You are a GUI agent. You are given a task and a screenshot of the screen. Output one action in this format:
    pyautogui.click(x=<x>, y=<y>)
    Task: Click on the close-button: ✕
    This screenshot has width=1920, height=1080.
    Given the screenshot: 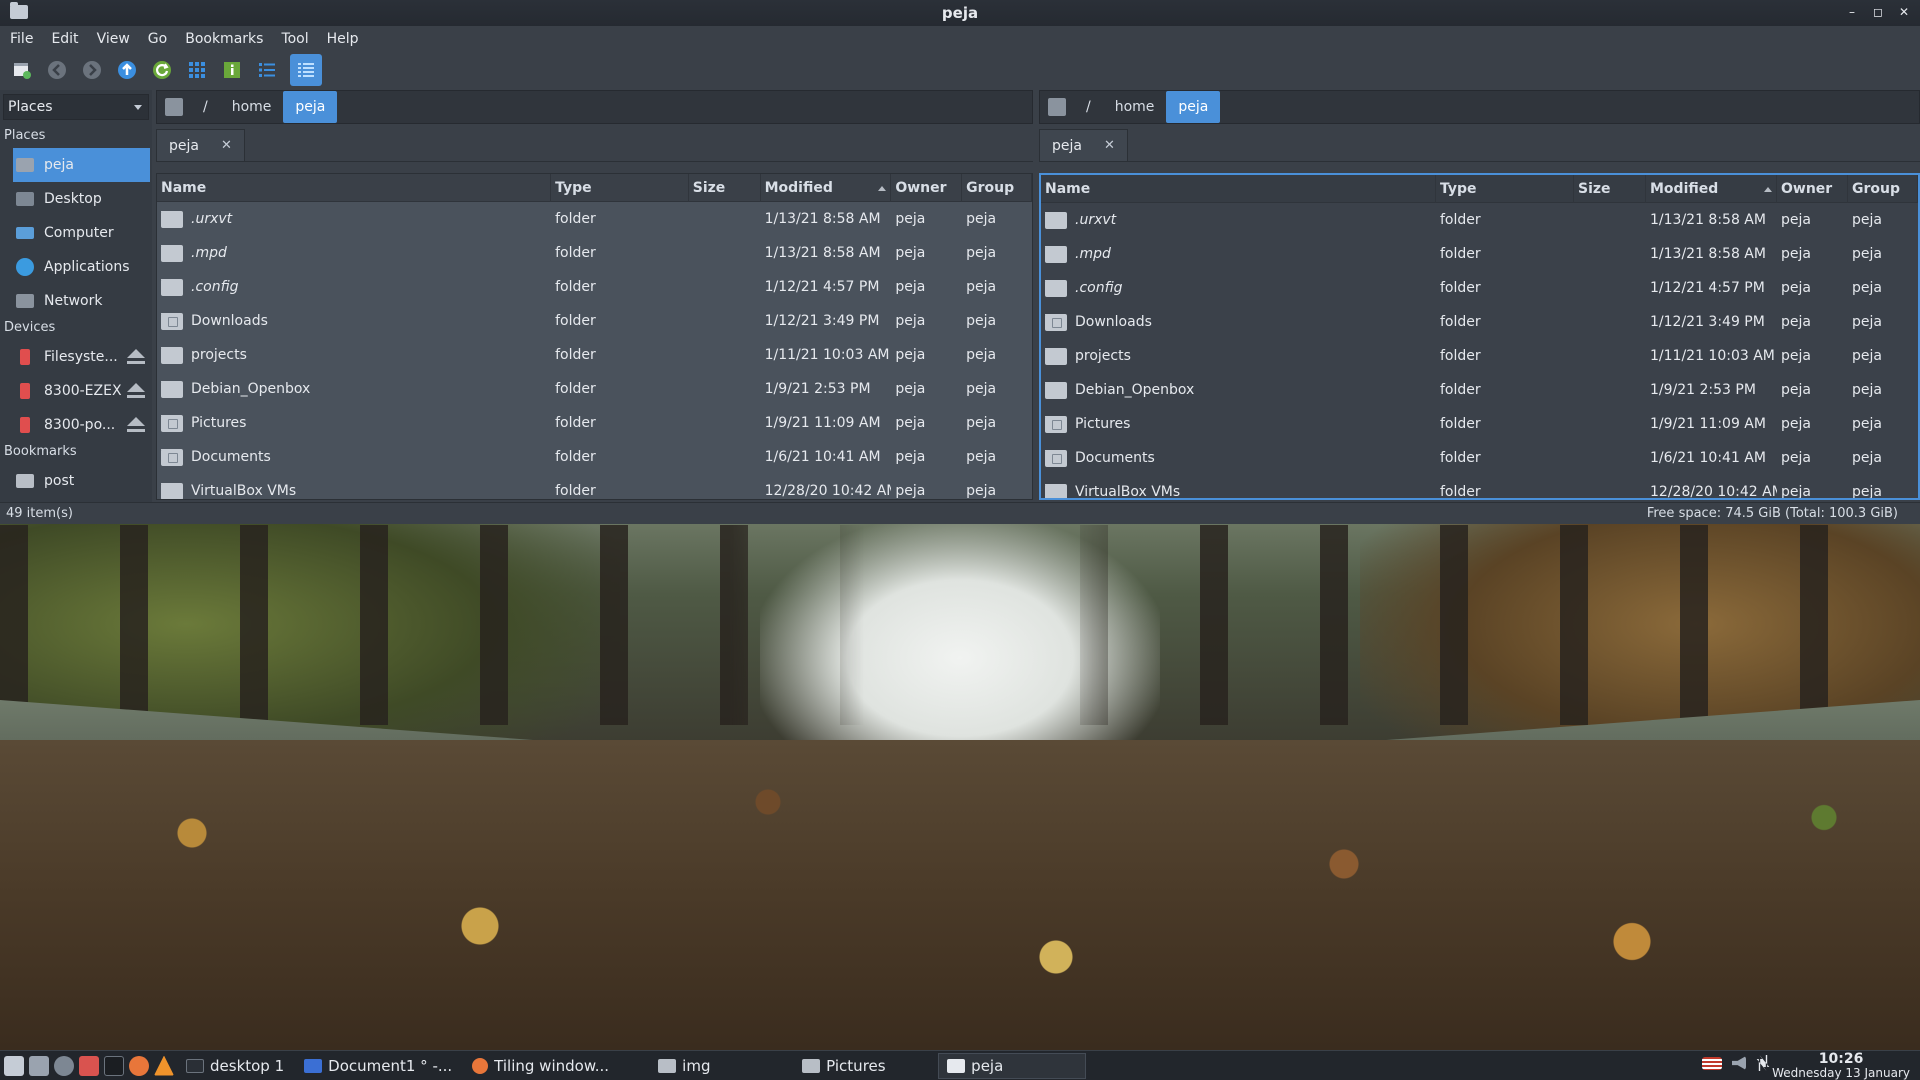 What is the action you would take?
    pyautogui.click(x=1904, y=12)
    